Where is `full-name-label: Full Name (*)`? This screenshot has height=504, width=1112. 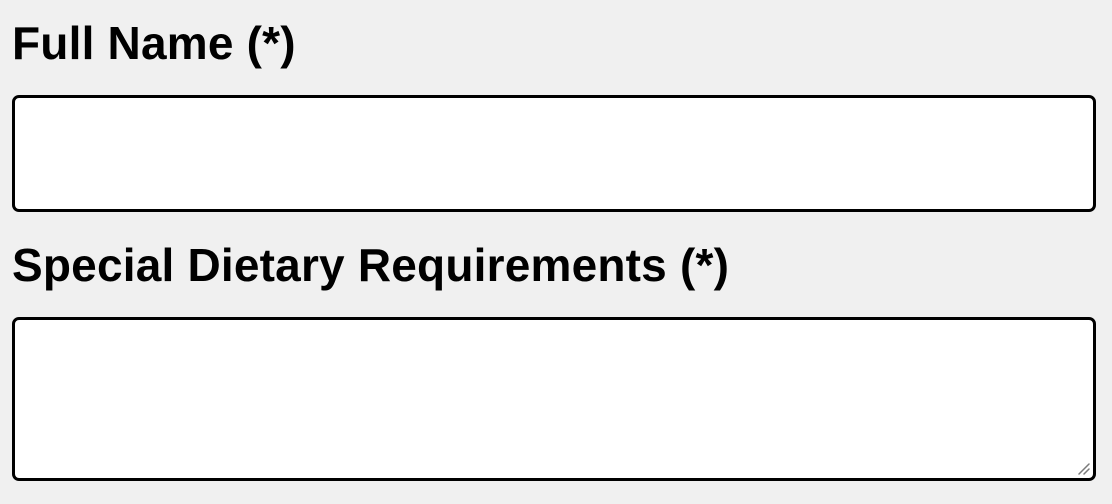
full-name-label: Full Name (*) is located at coordinates (154, 43).